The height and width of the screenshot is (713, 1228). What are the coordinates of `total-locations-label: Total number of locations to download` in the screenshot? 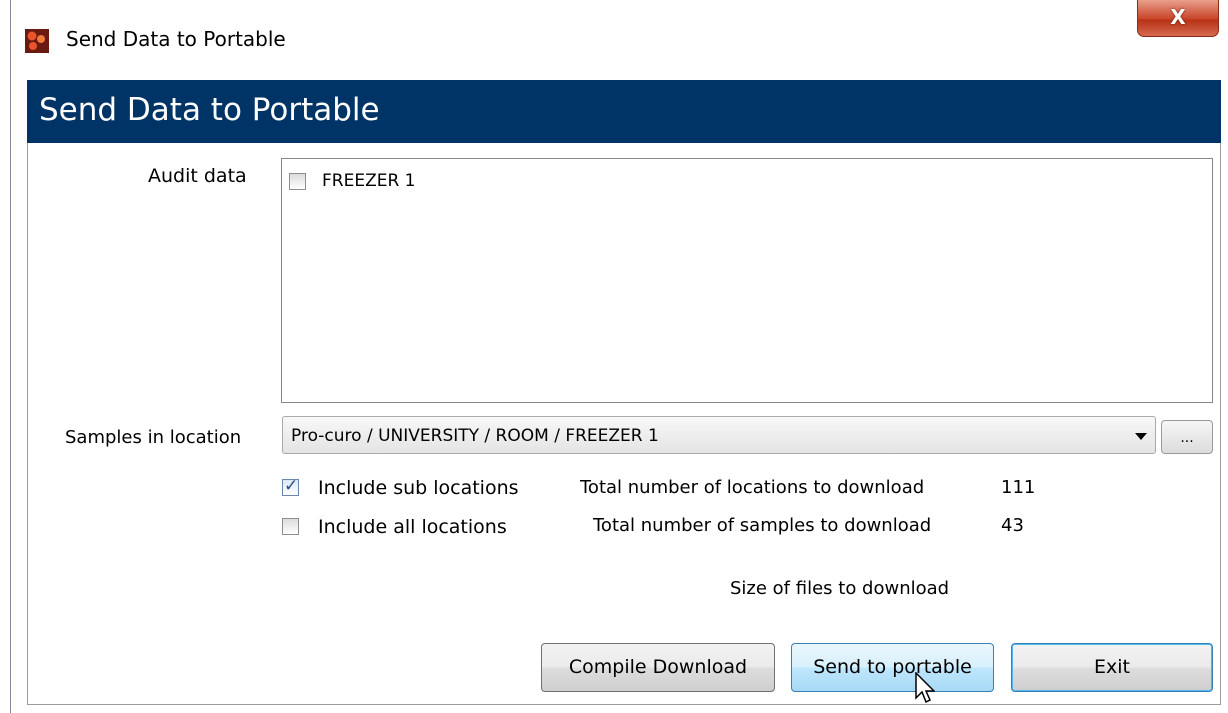 It's located at (752, 487).